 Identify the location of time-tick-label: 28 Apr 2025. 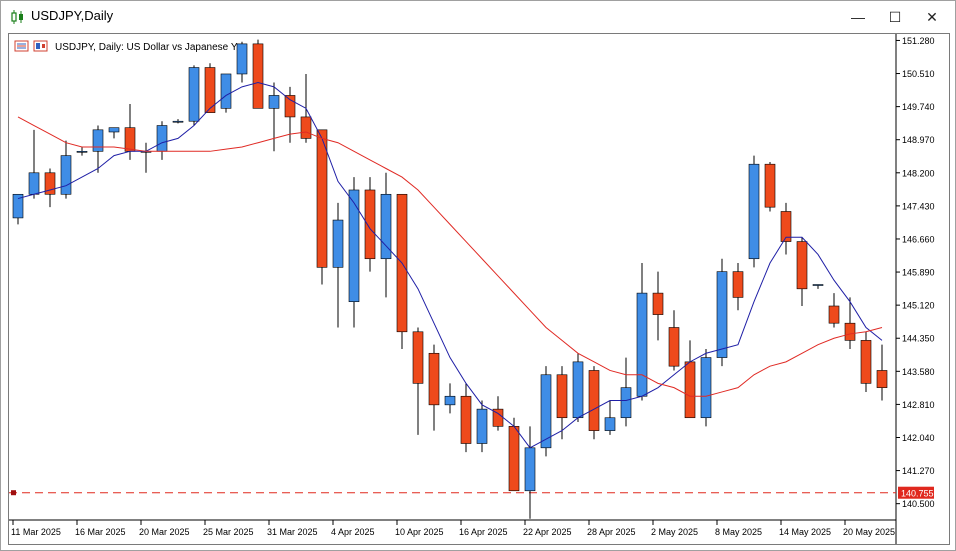
(611, 532).